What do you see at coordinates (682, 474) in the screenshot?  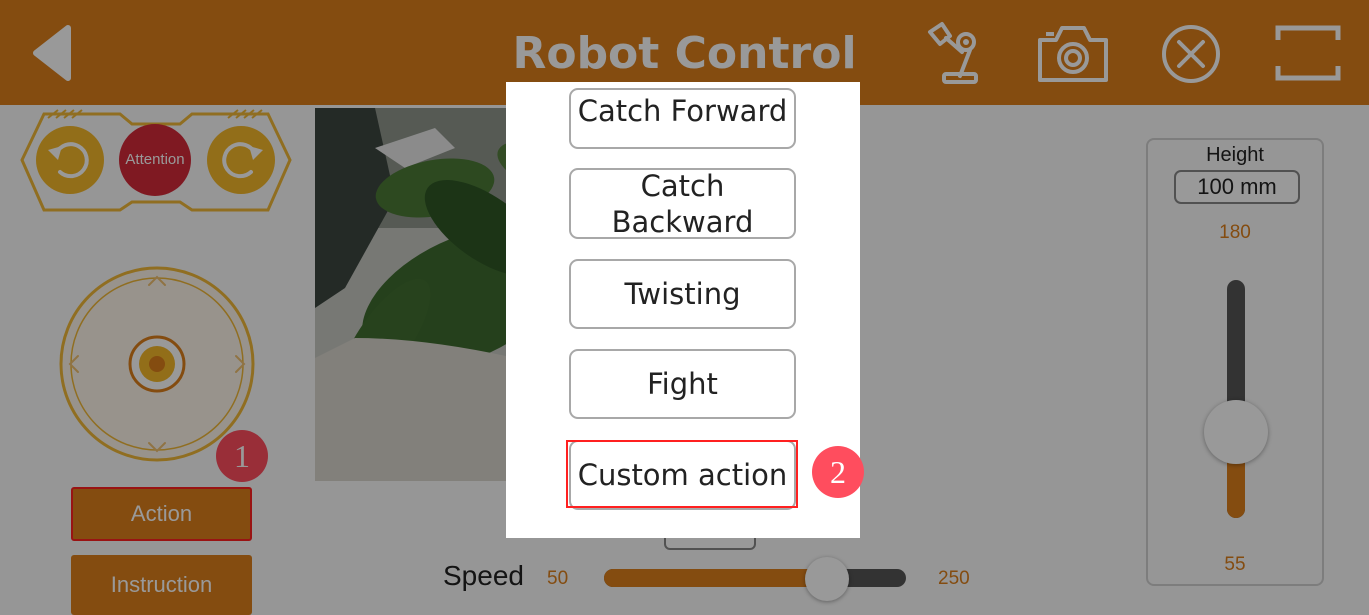 I see `custom-action-highlight` at bounding box center [682, 474].